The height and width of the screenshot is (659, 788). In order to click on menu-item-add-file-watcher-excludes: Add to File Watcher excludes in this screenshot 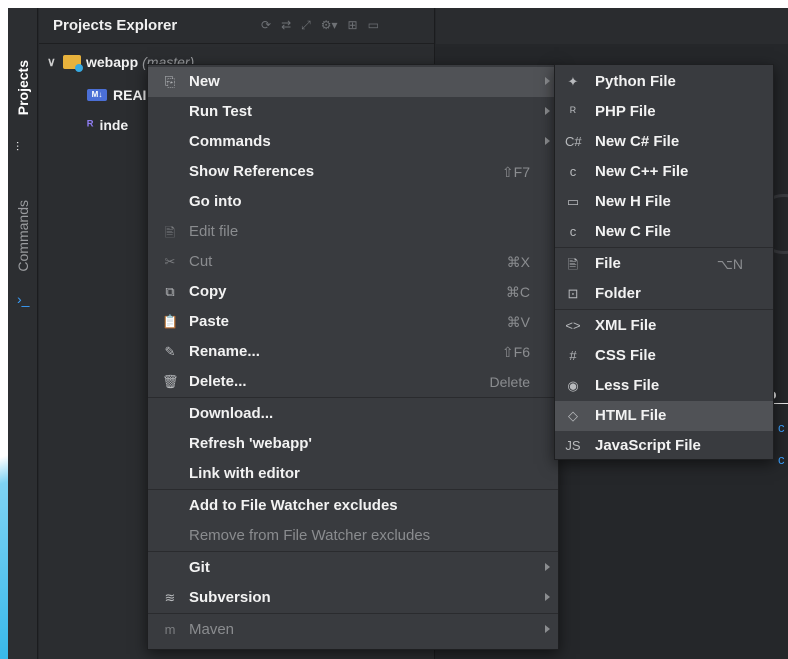, I will do `click(353, 506)`.